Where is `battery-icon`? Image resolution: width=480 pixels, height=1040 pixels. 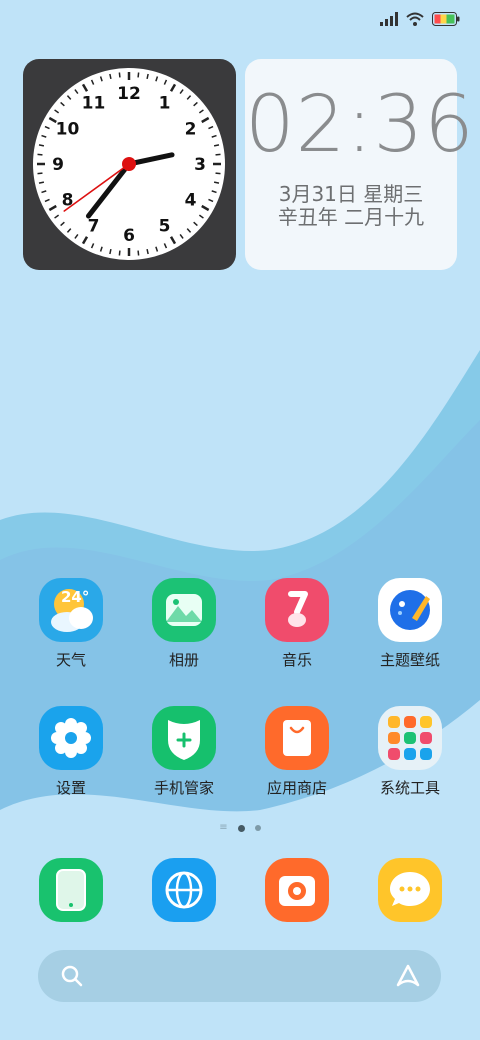 battery-icon is located at coordinates (446, 19).